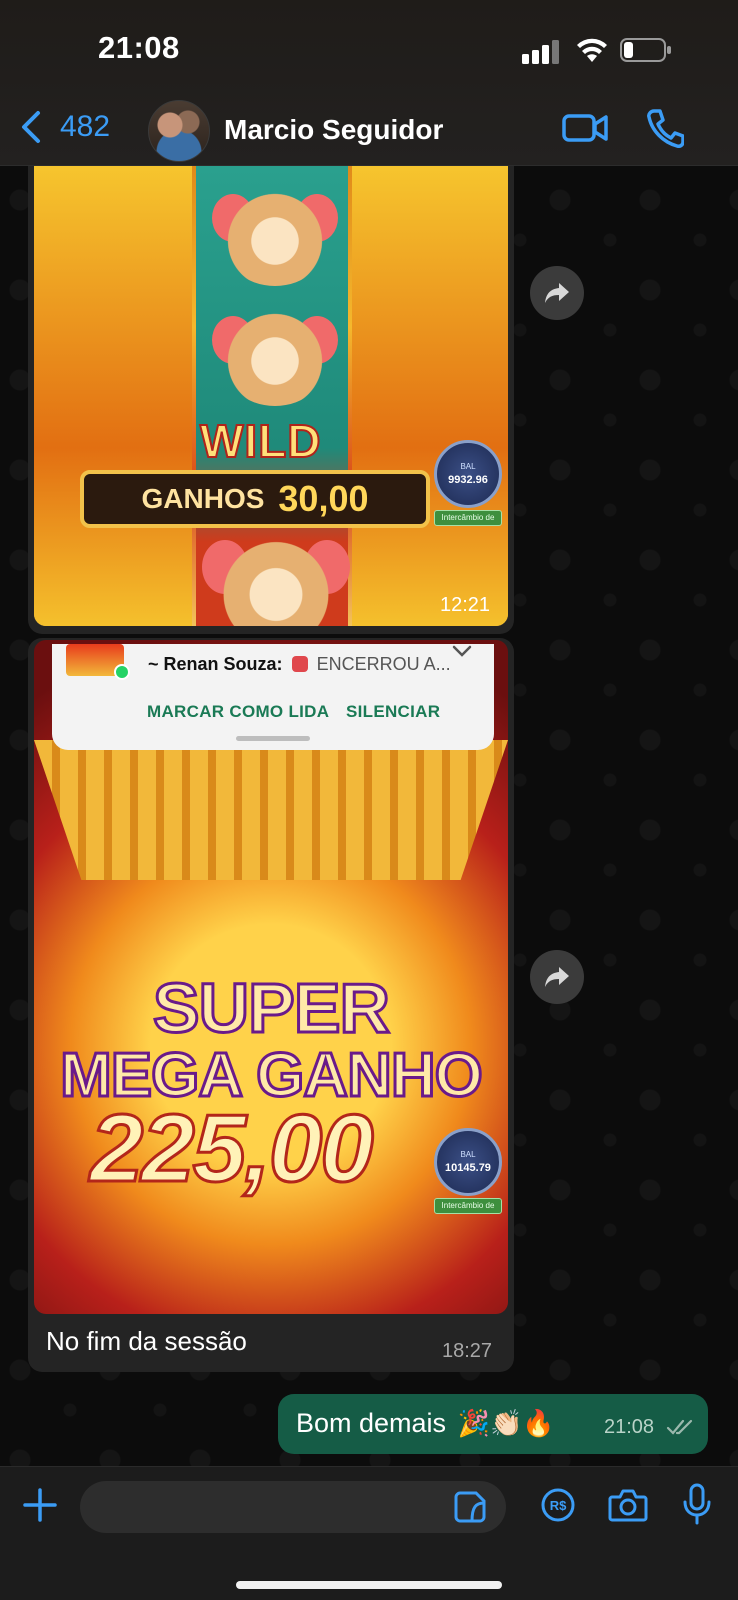  I want to click on mark-as-read-button: MARCAR COMO LIDA, so click(238, 712).